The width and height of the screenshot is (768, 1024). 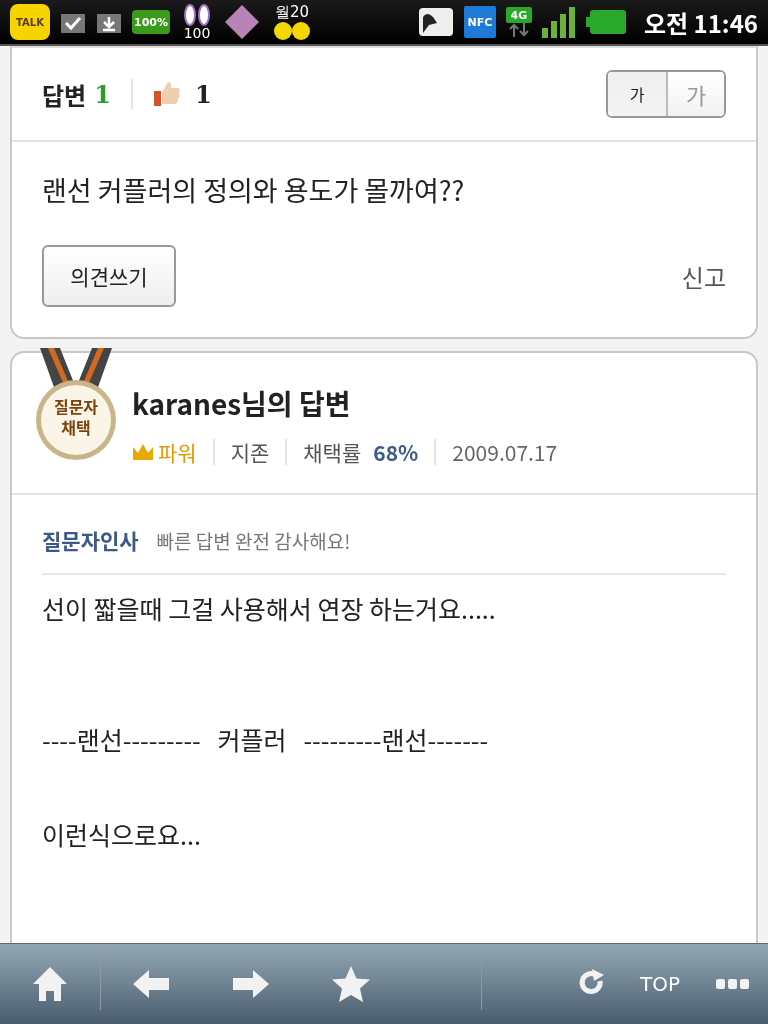 I want to click on answer-date: 2009.07.17, so click(x=505, y=452).